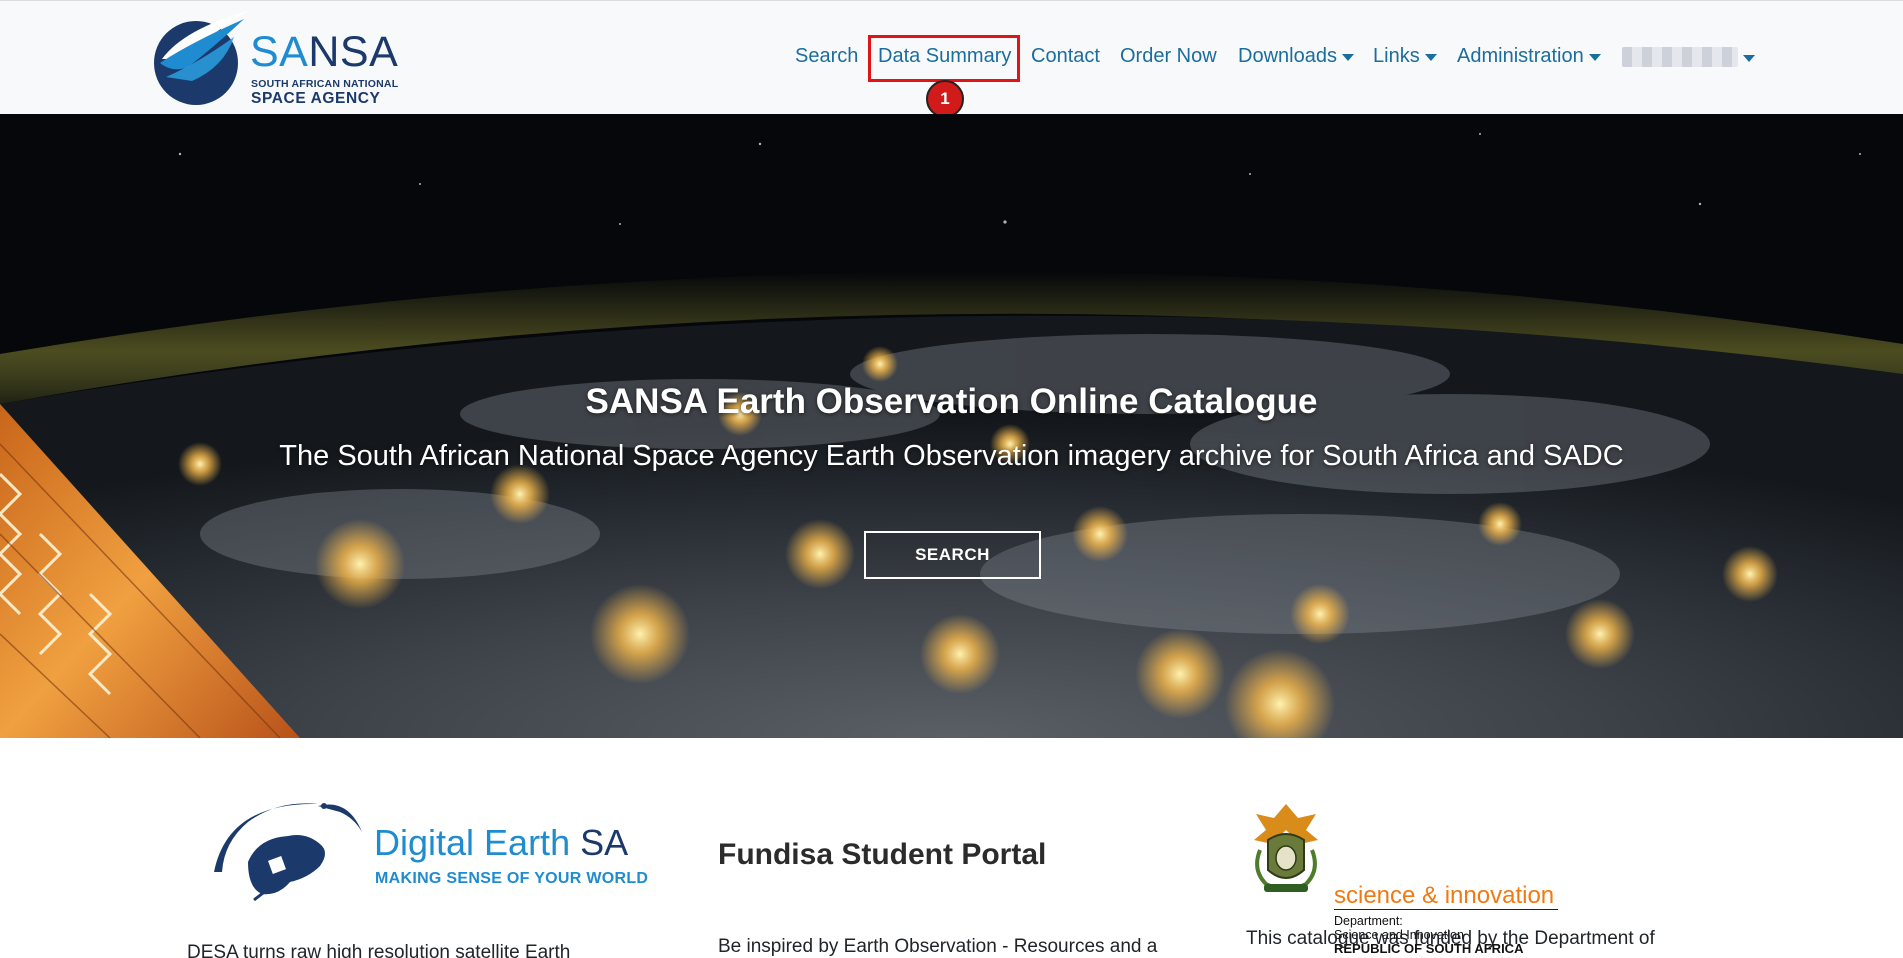  I want to click on dsi-logo-line1: Department:, so click(1368, 921).